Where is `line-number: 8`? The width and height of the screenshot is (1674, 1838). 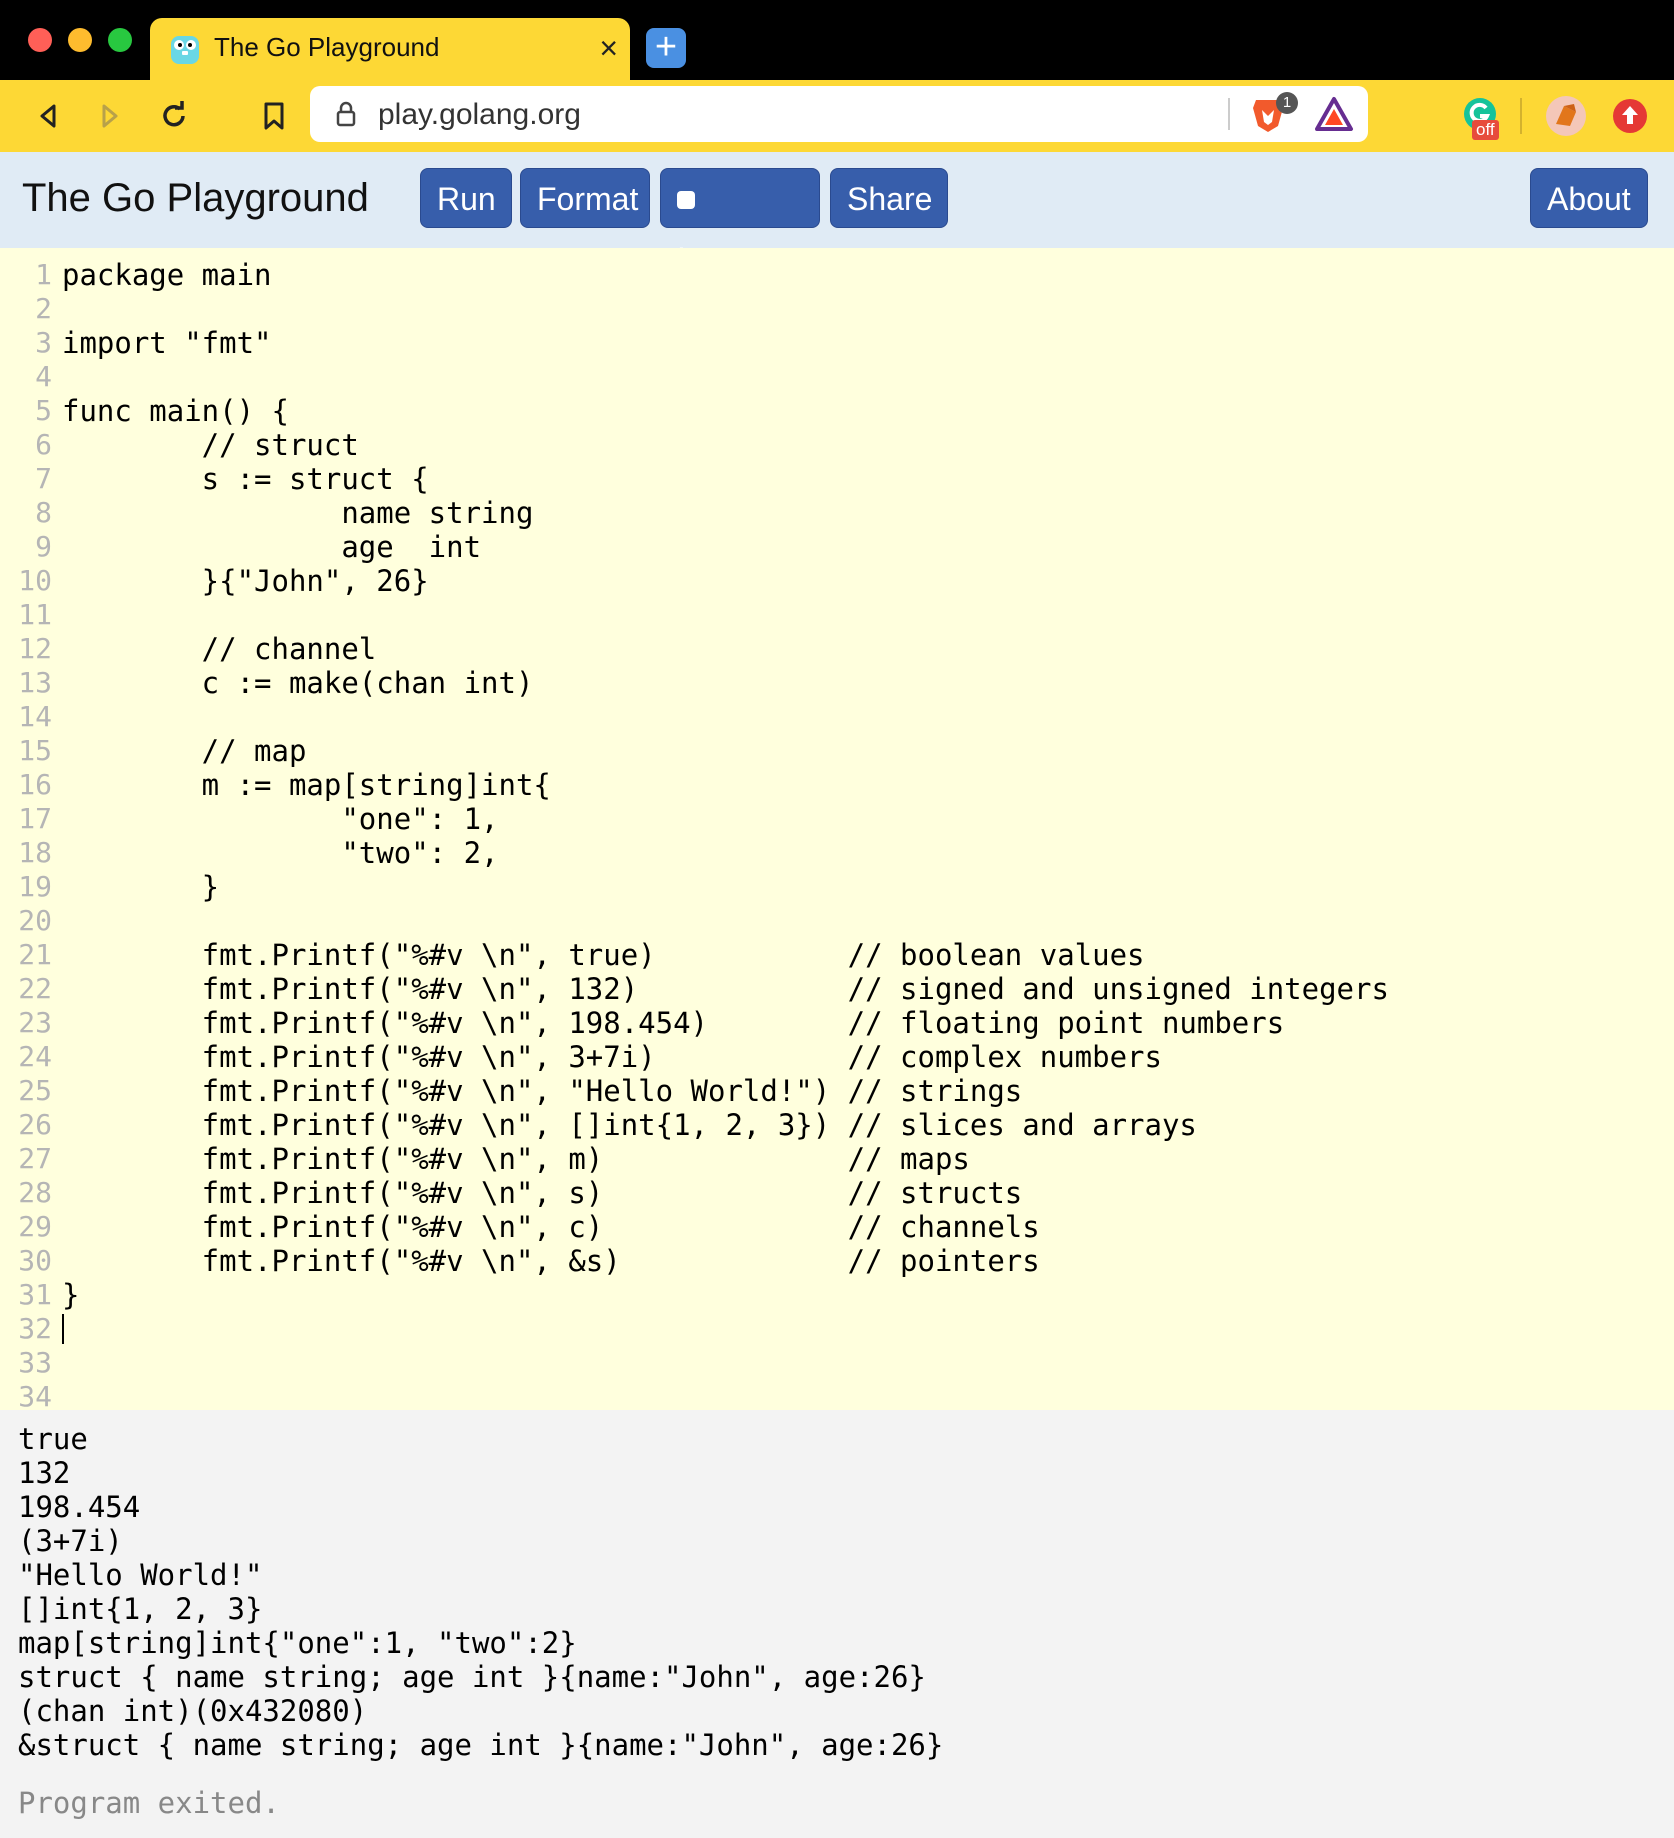 line-number: 8 is located at coordinates (43, 512).